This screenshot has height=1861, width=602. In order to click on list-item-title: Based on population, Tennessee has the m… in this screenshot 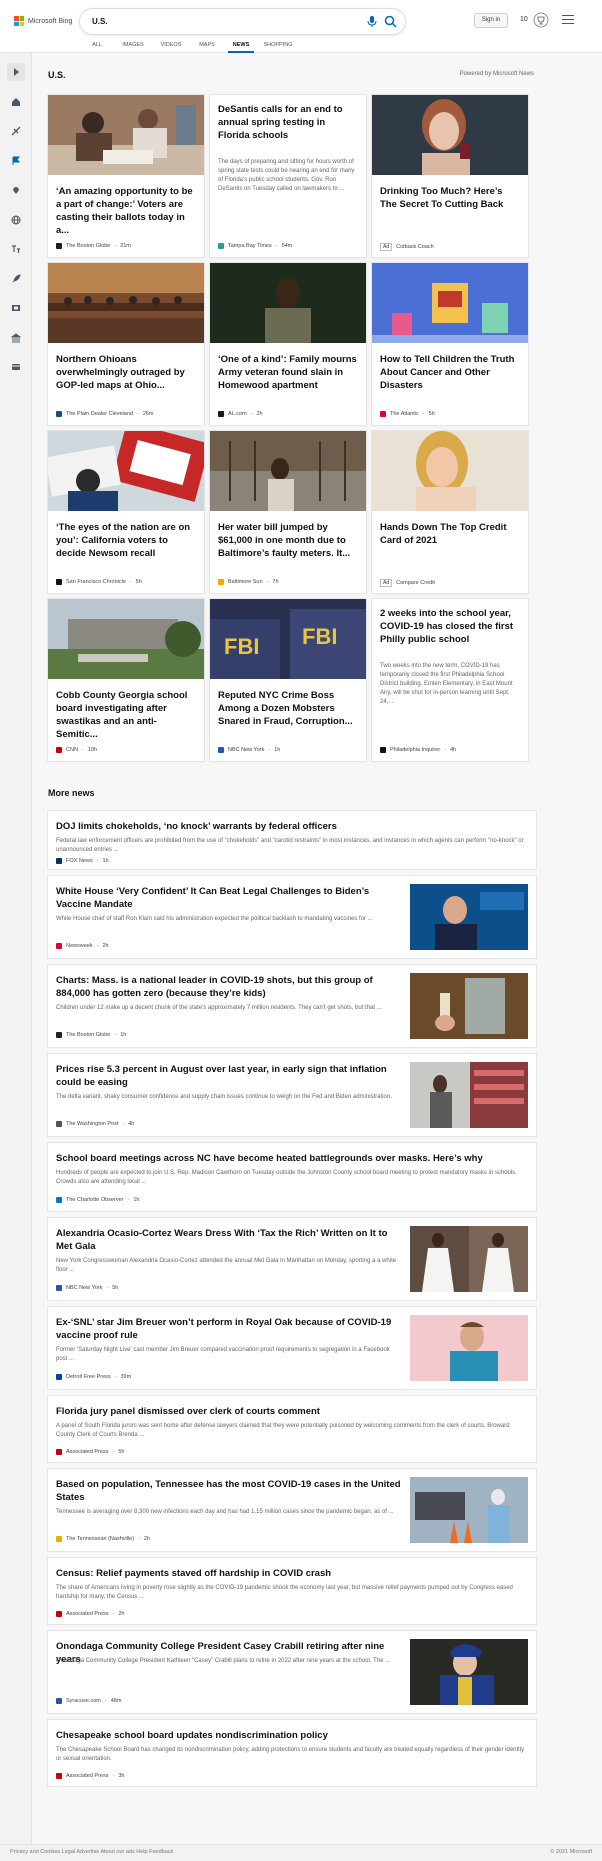, I will do `click(228, 1491)`.